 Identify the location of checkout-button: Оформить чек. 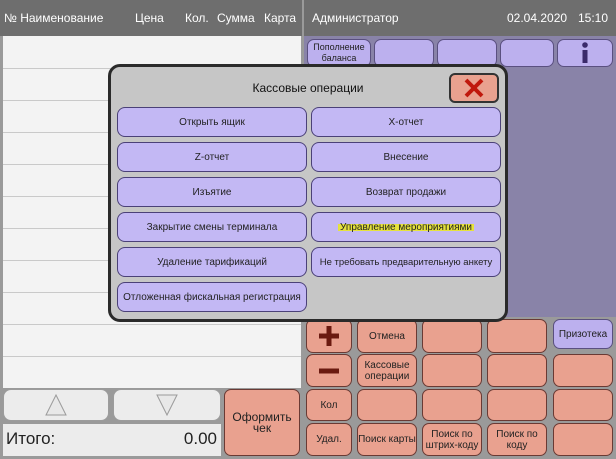
(262, 422).